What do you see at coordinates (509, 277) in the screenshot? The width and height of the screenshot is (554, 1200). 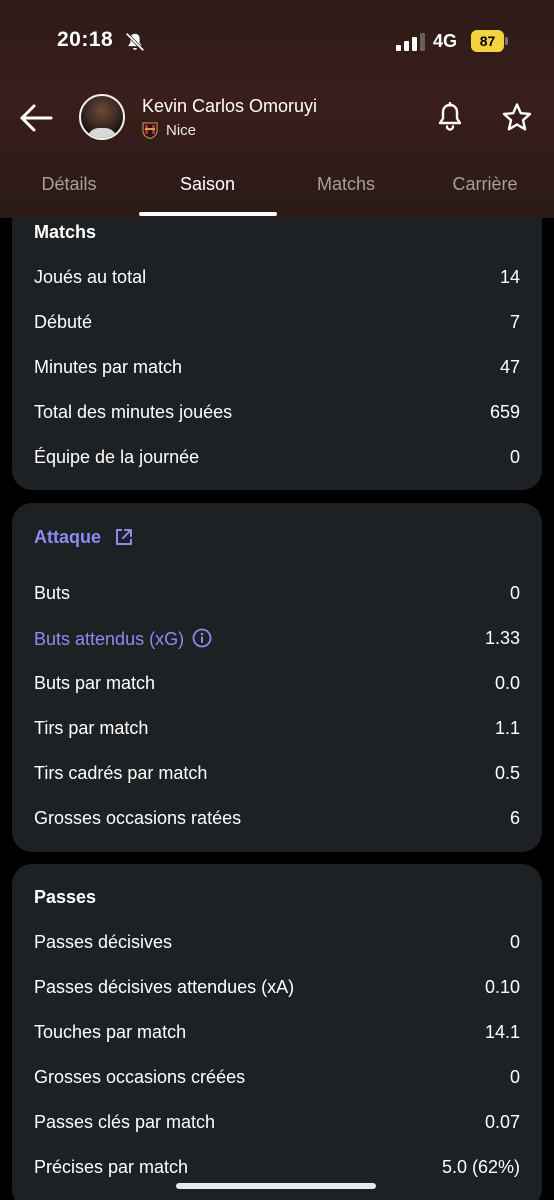 I see `stat-value: 14` at bounding box center [509, 277].